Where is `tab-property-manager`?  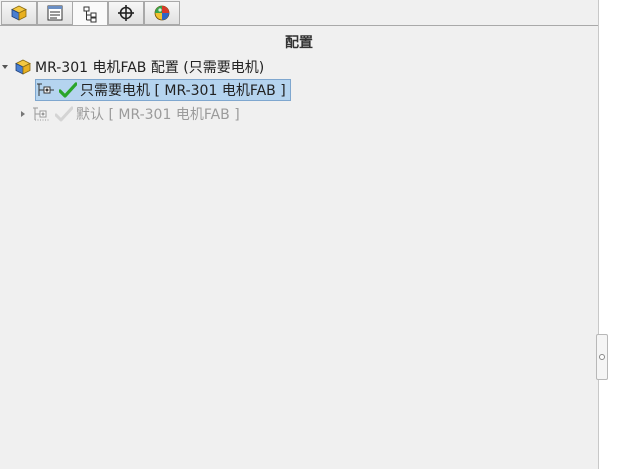
tab-property-manager is located at coordinates (55, 13).